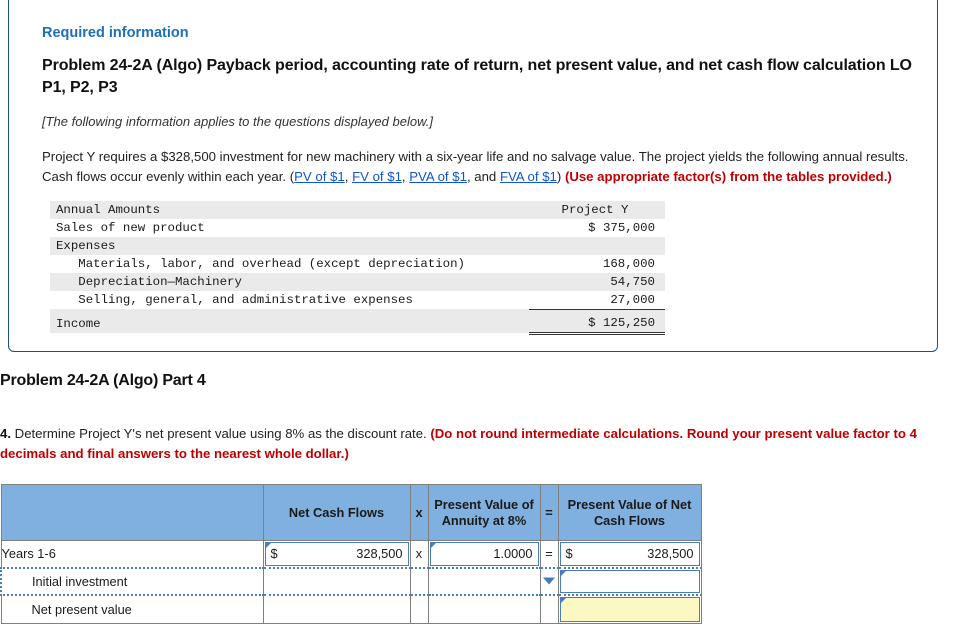 The height and width of the screenshot is (627, 967). I want to click on table-row: Expenses, so click(357, 245).